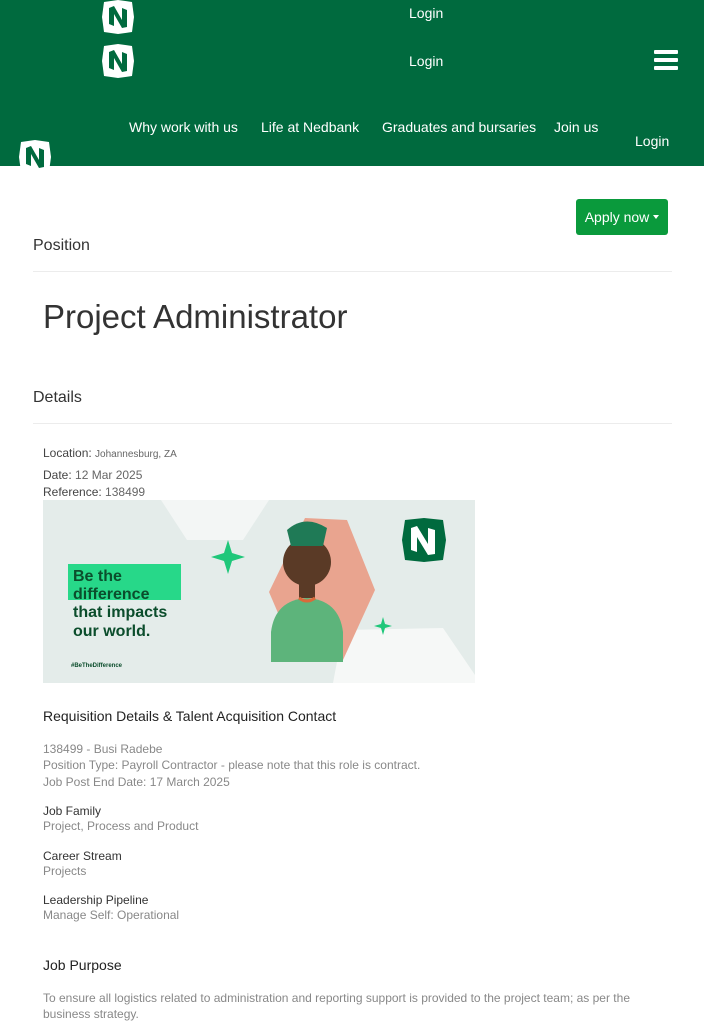 This screenshot has height=1024, width=704. What do you see at coordinates (426, 13) in the screenshot?
I see `login-link-top: Login` at bounding box center [426, 13].